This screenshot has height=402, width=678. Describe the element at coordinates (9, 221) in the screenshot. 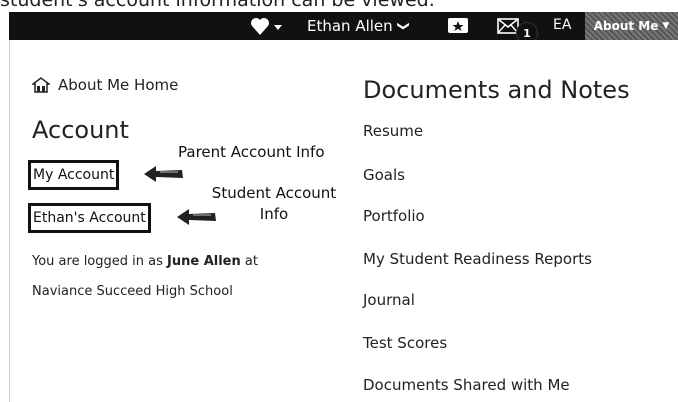

I see `panel-divider` at that location.